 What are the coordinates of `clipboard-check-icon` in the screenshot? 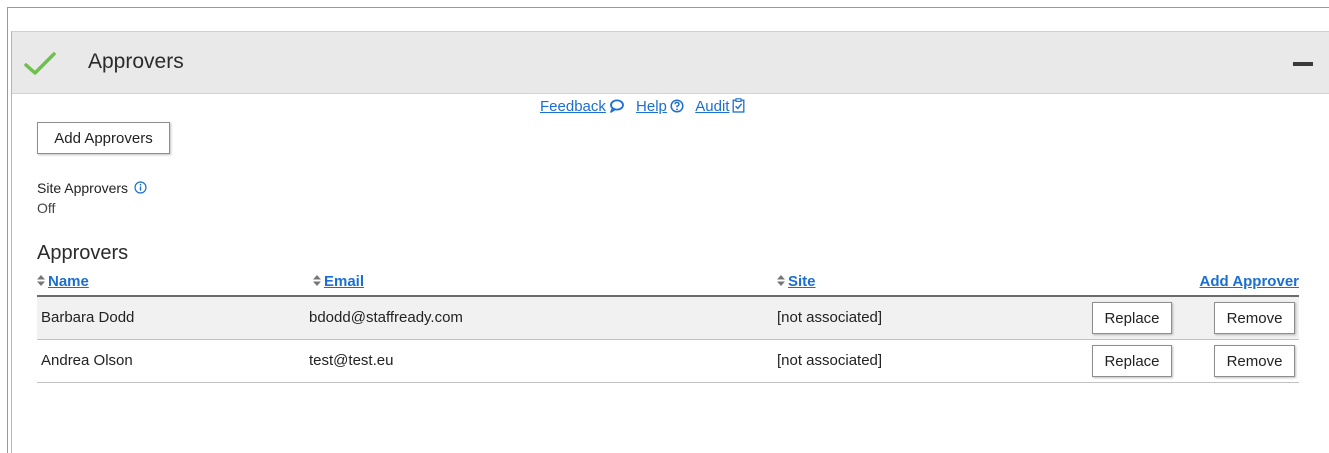 It's located at (739, 105).